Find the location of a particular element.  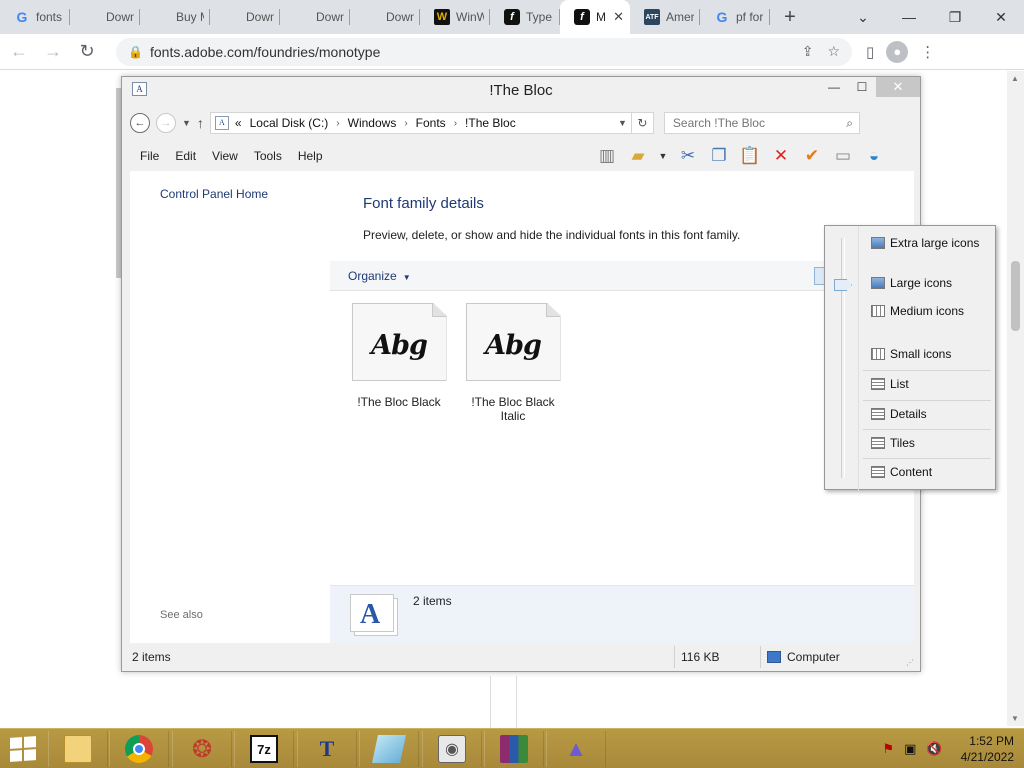

menu-edit: Edit is located at coordinates (185, 156).